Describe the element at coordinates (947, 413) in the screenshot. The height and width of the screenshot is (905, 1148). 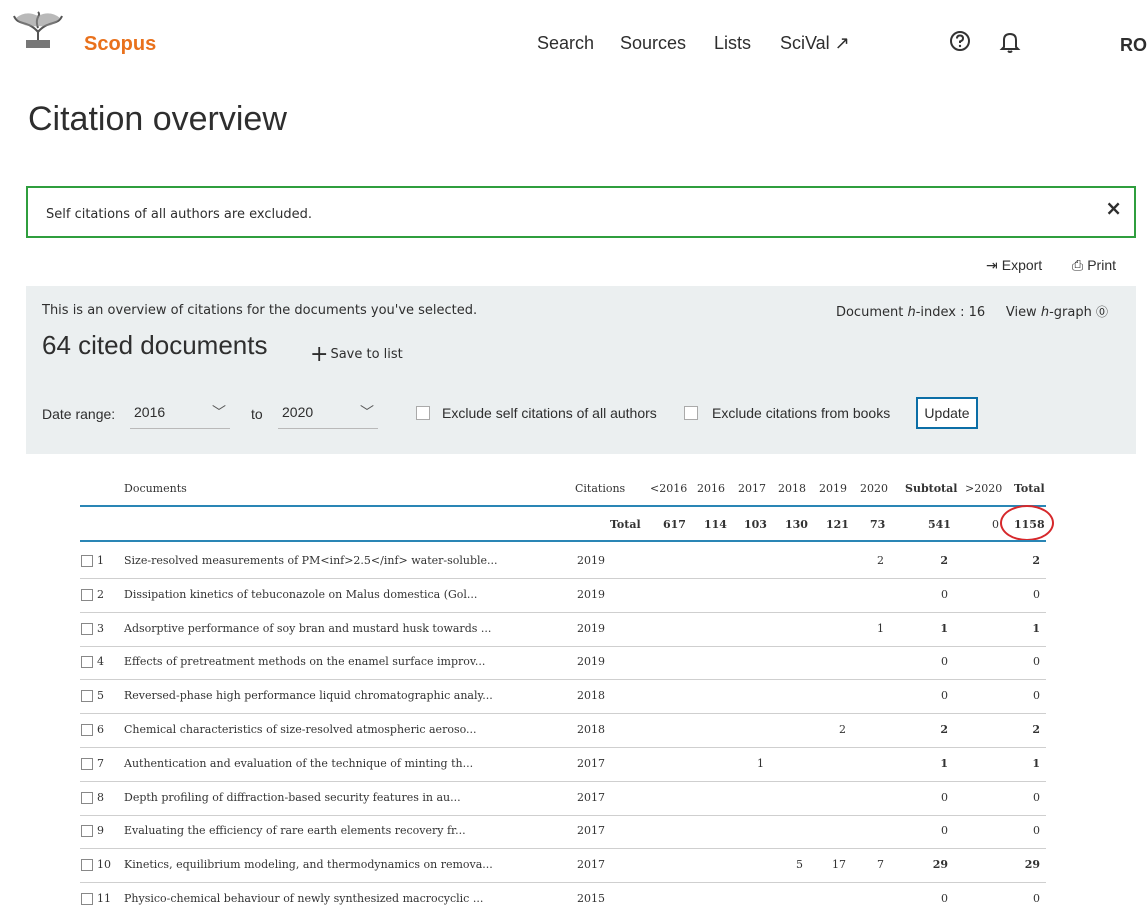
I see `update-button: Update` at that location.